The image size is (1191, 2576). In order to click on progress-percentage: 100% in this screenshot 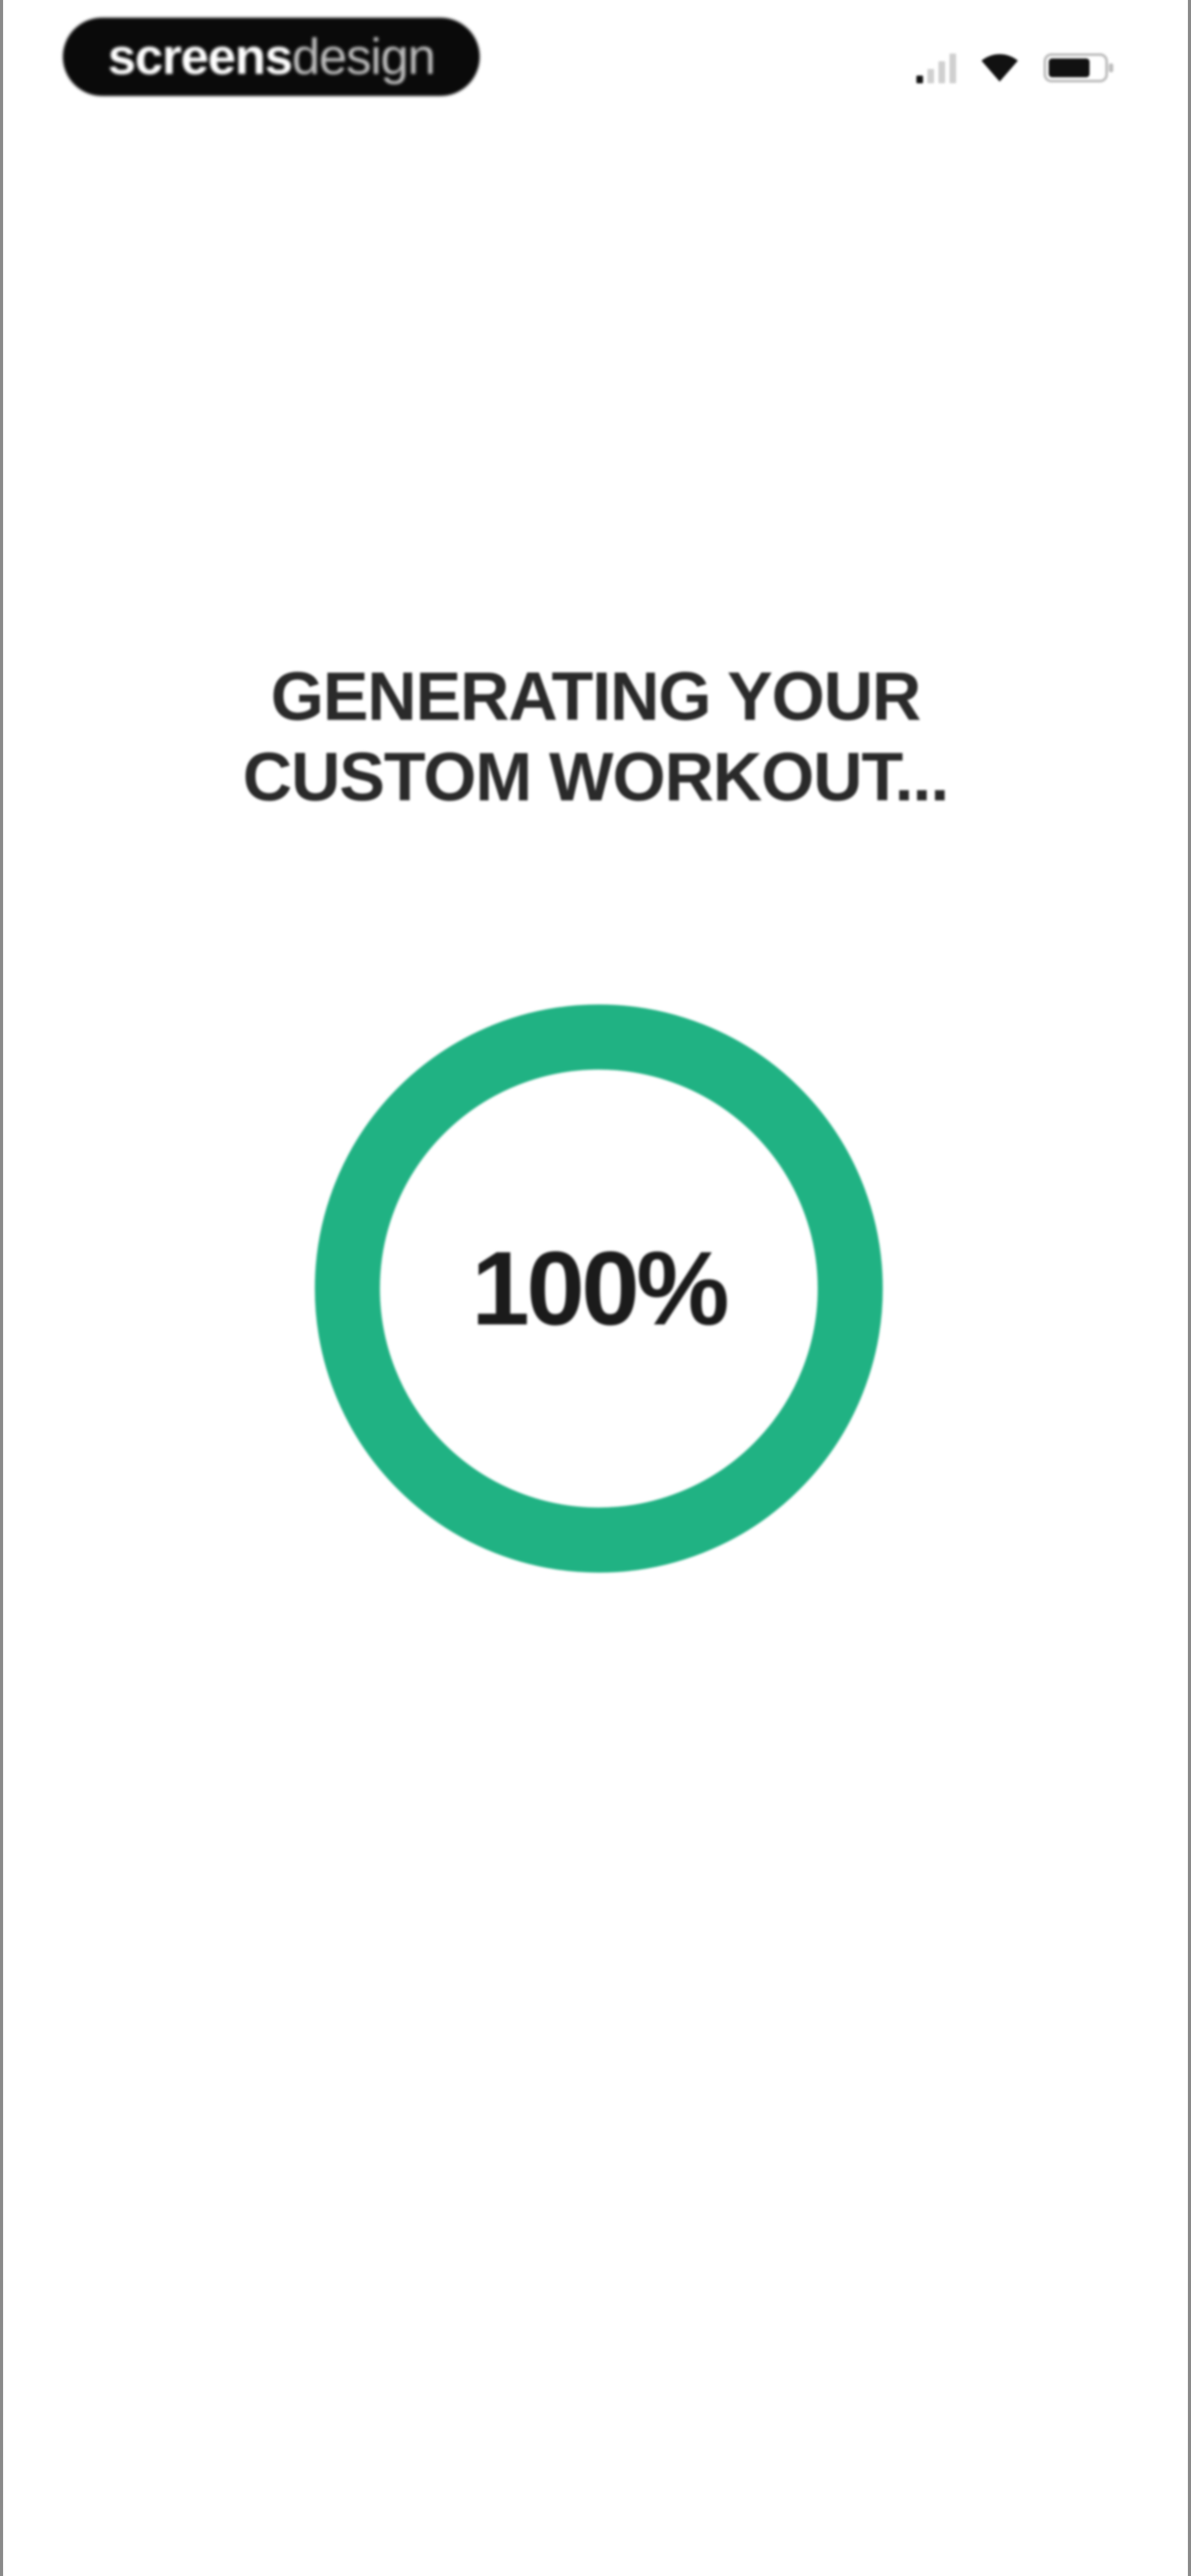, I will do `click(600, 1288)`.